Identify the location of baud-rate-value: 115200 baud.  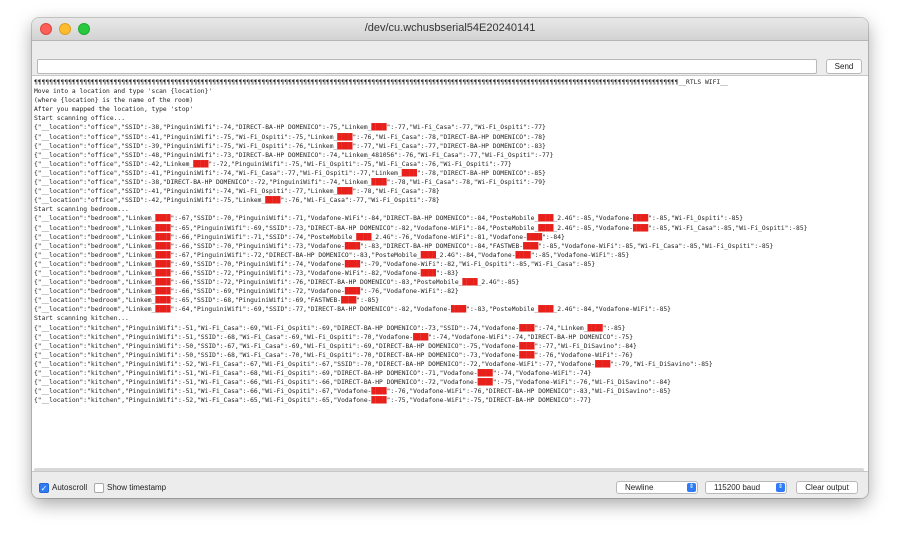
(737, 487).